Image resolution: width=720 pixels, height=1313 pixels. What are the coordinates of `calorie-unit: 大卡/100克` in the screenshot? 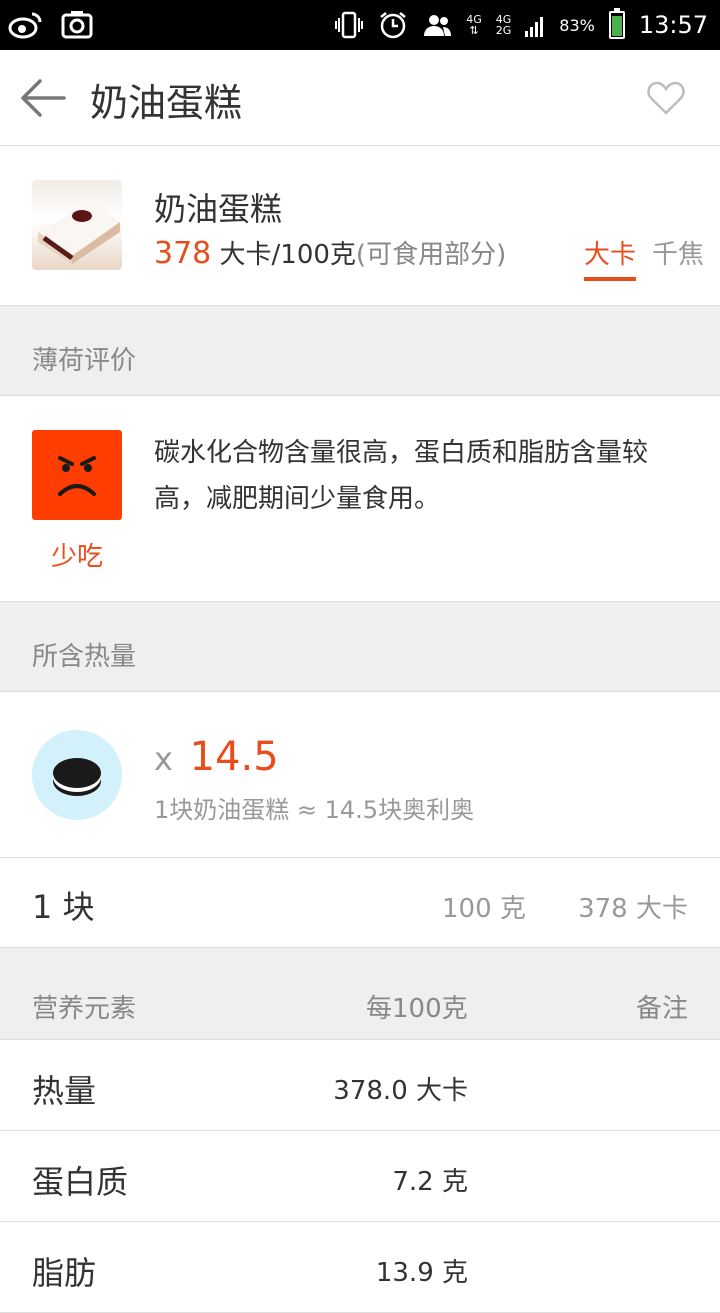 It's located at (287, 255).